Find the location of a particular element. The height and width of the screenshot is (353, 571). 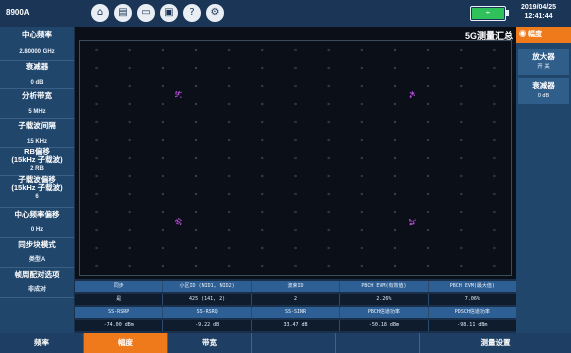

home-icon: ⌂ is located at coordinates (100, 13).